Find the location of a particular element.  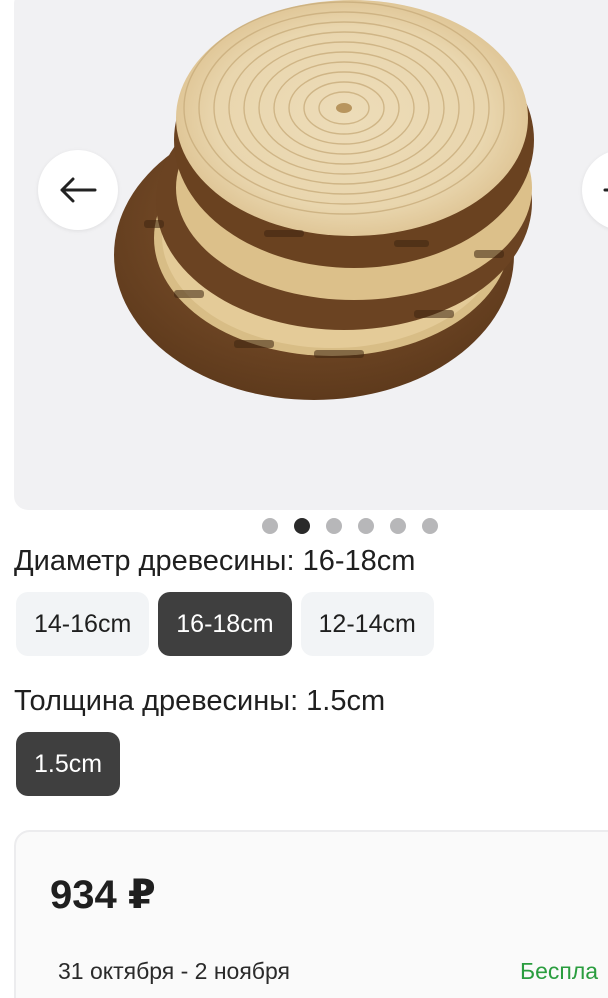

thickness-option-selected: 1.5cm is located at coordinates (68, 764).